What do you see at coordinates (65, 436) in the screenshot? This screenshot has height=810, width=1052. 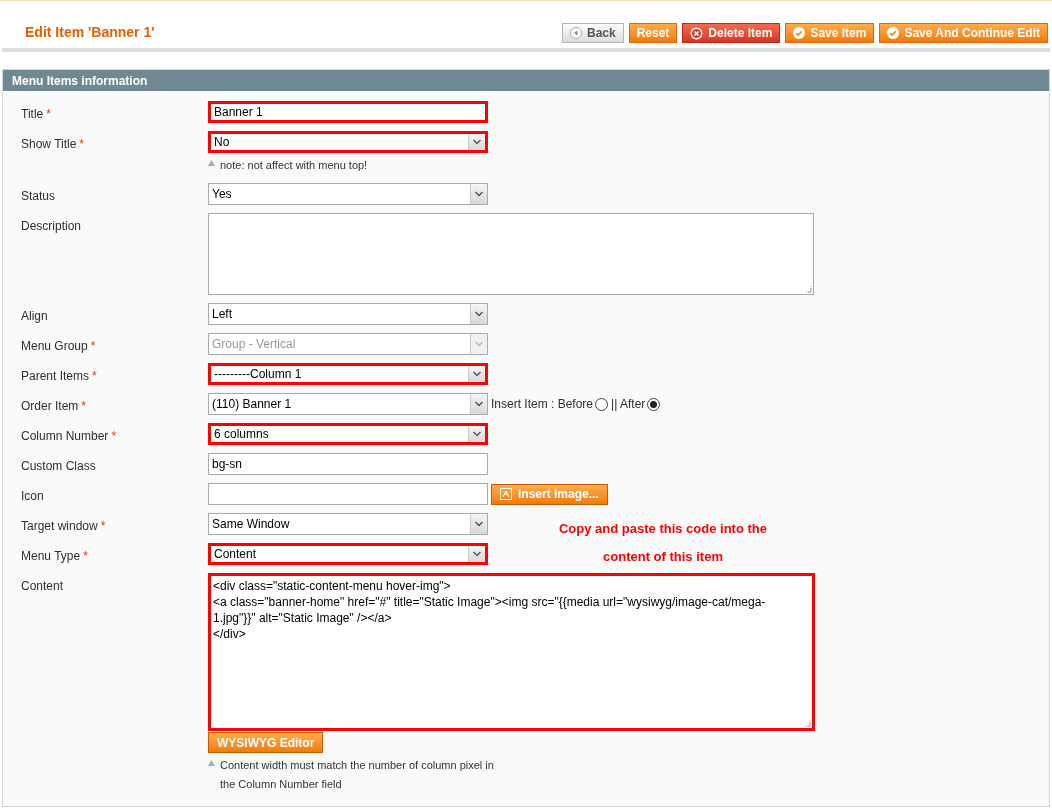 I see `field-label: Column Number` at bounding box center [65, 436].